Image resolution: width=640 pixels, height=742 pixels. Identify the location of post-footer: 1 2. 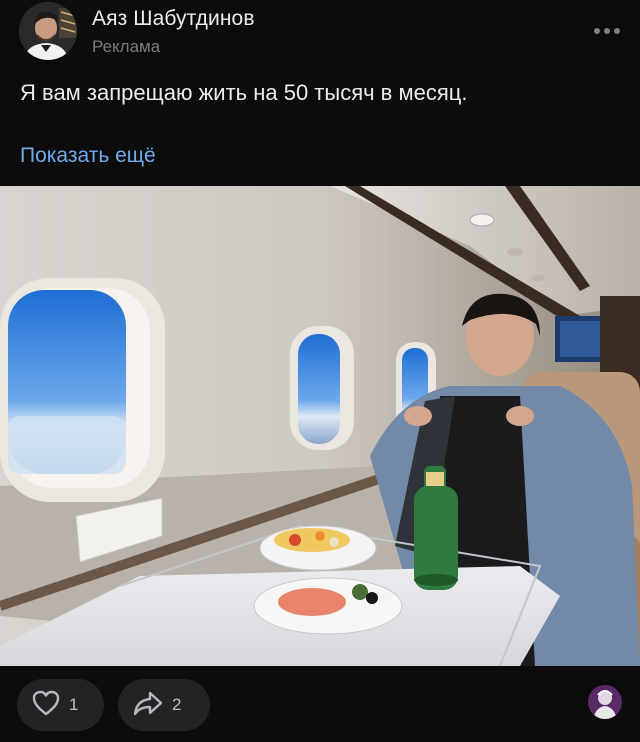
(320, 704).